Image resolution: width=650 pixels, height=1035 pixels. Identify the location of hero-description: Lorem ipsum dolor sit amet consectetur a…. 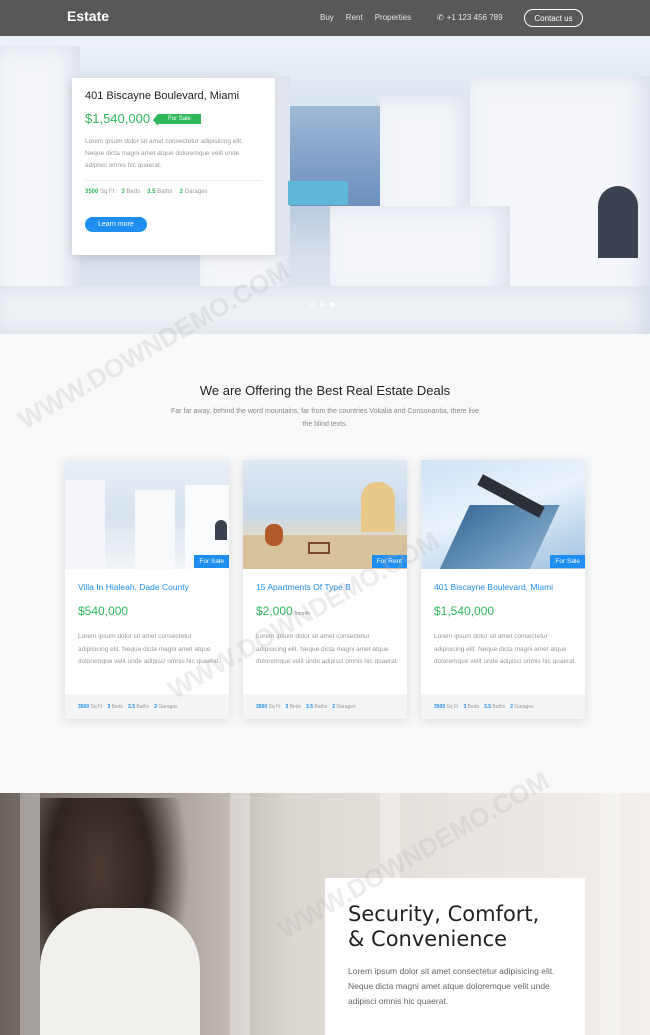
(173, 158).